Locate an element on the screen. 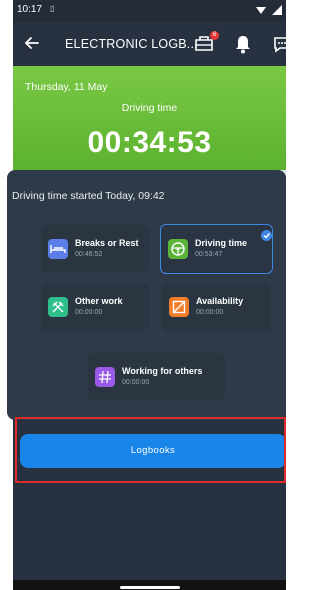  tile-title: Availability is located at coordinates (220, 301).